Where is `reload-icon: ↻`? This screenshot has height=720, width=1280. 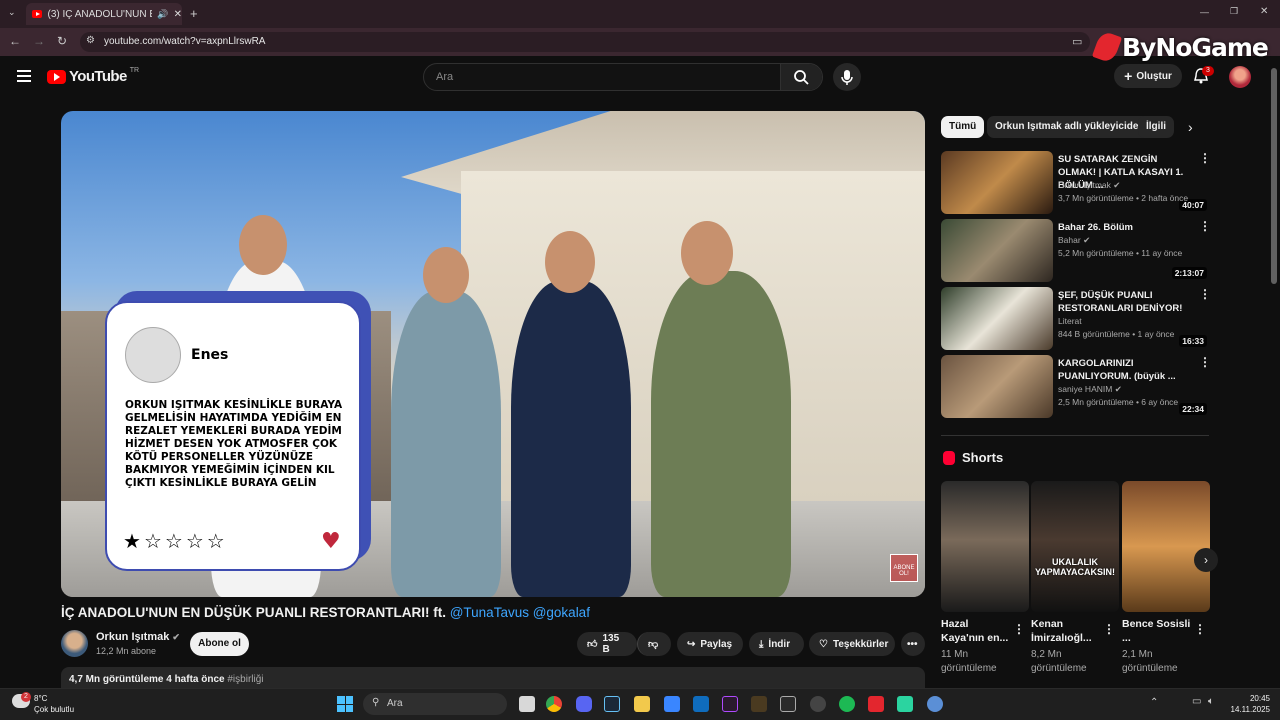
reload-icon: ↻ is located at coordinates (62, 41).